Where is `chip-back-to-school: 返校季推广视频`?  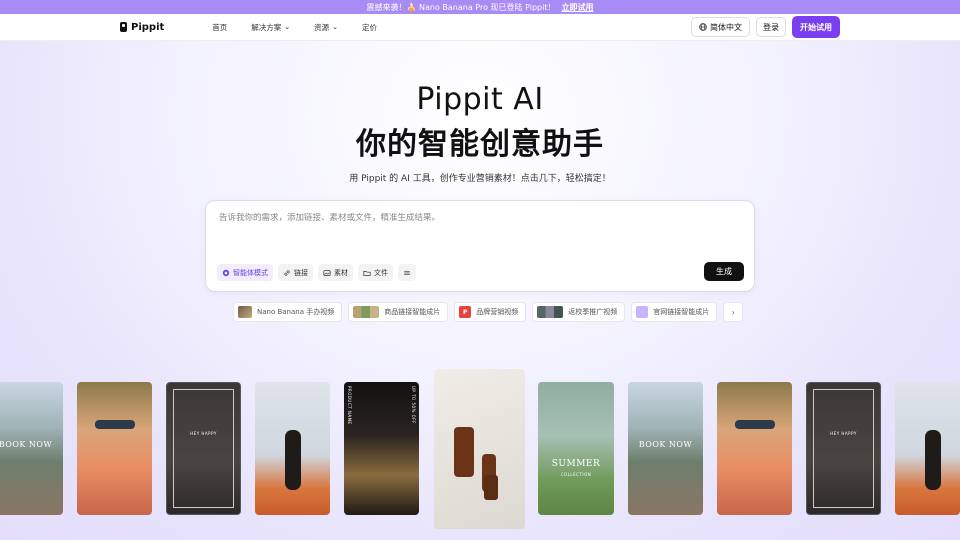
chip-back-to-school: 返校季推广视频 is located at coordinates (579, 312).